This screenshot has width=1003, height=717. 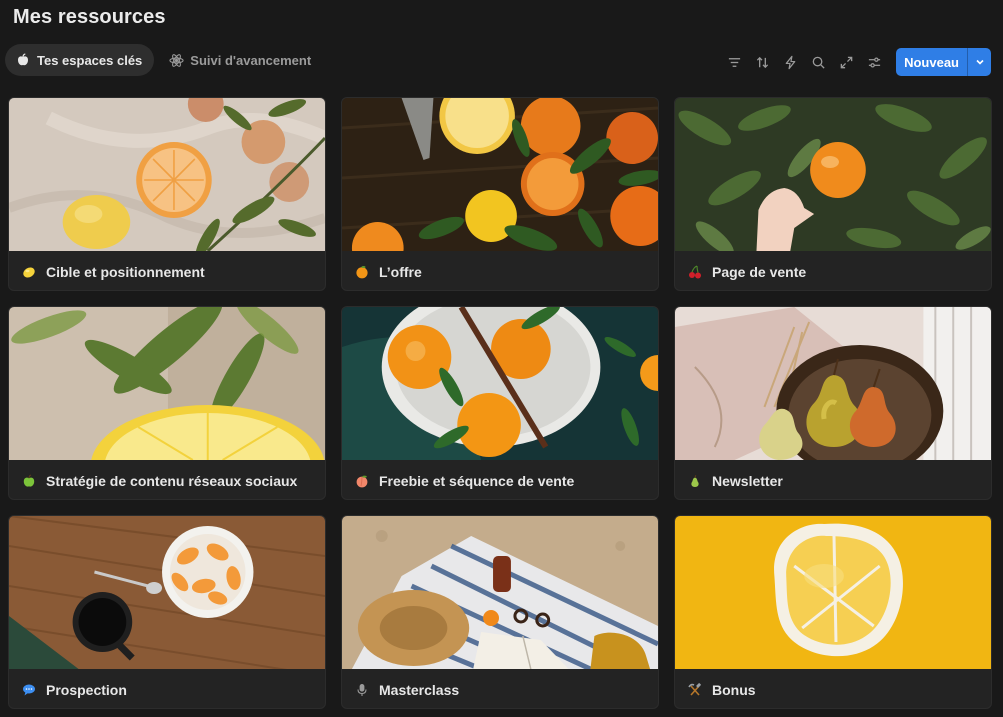 I want to click on cover-image-grapefruit-yellow, so click(x=833, y=592).